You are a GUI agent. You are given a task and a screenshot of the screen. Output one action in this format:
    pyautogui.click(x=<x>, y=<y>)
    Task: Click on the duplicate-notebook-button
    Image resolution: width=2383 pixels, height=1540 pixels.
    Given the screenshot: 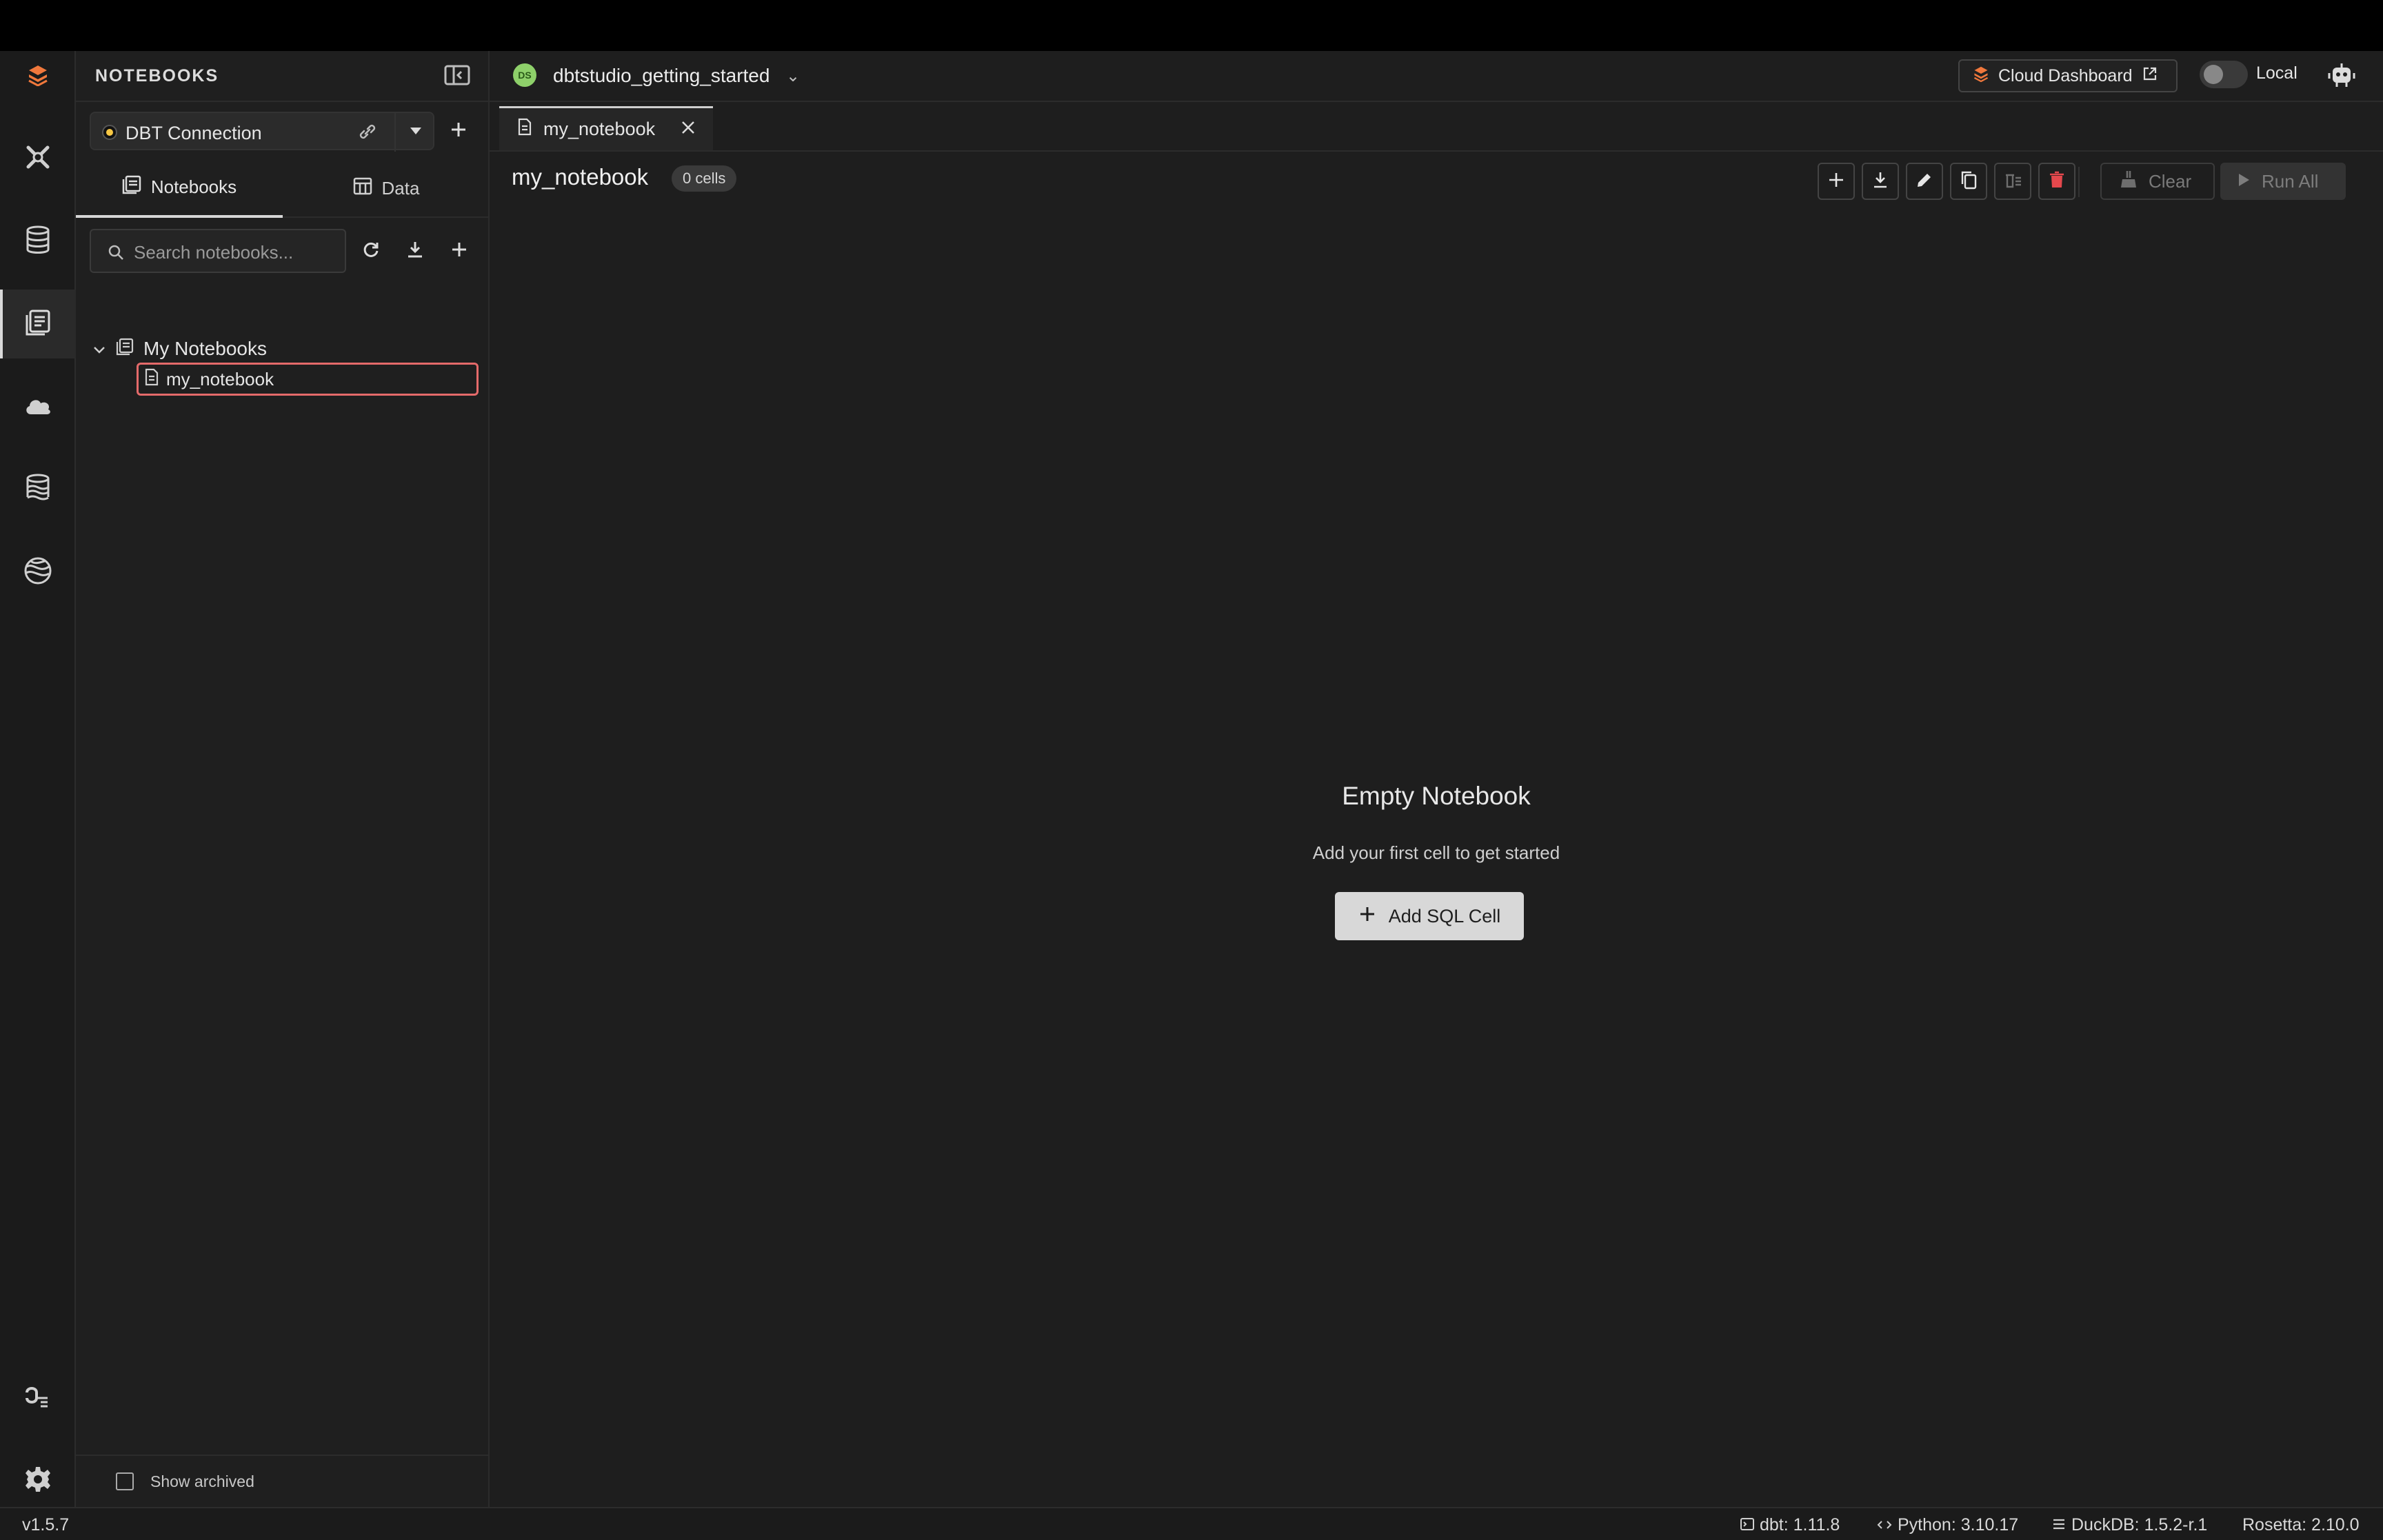 What is the action you would take?
    pyautogui.click(x=1968, y=182)
    